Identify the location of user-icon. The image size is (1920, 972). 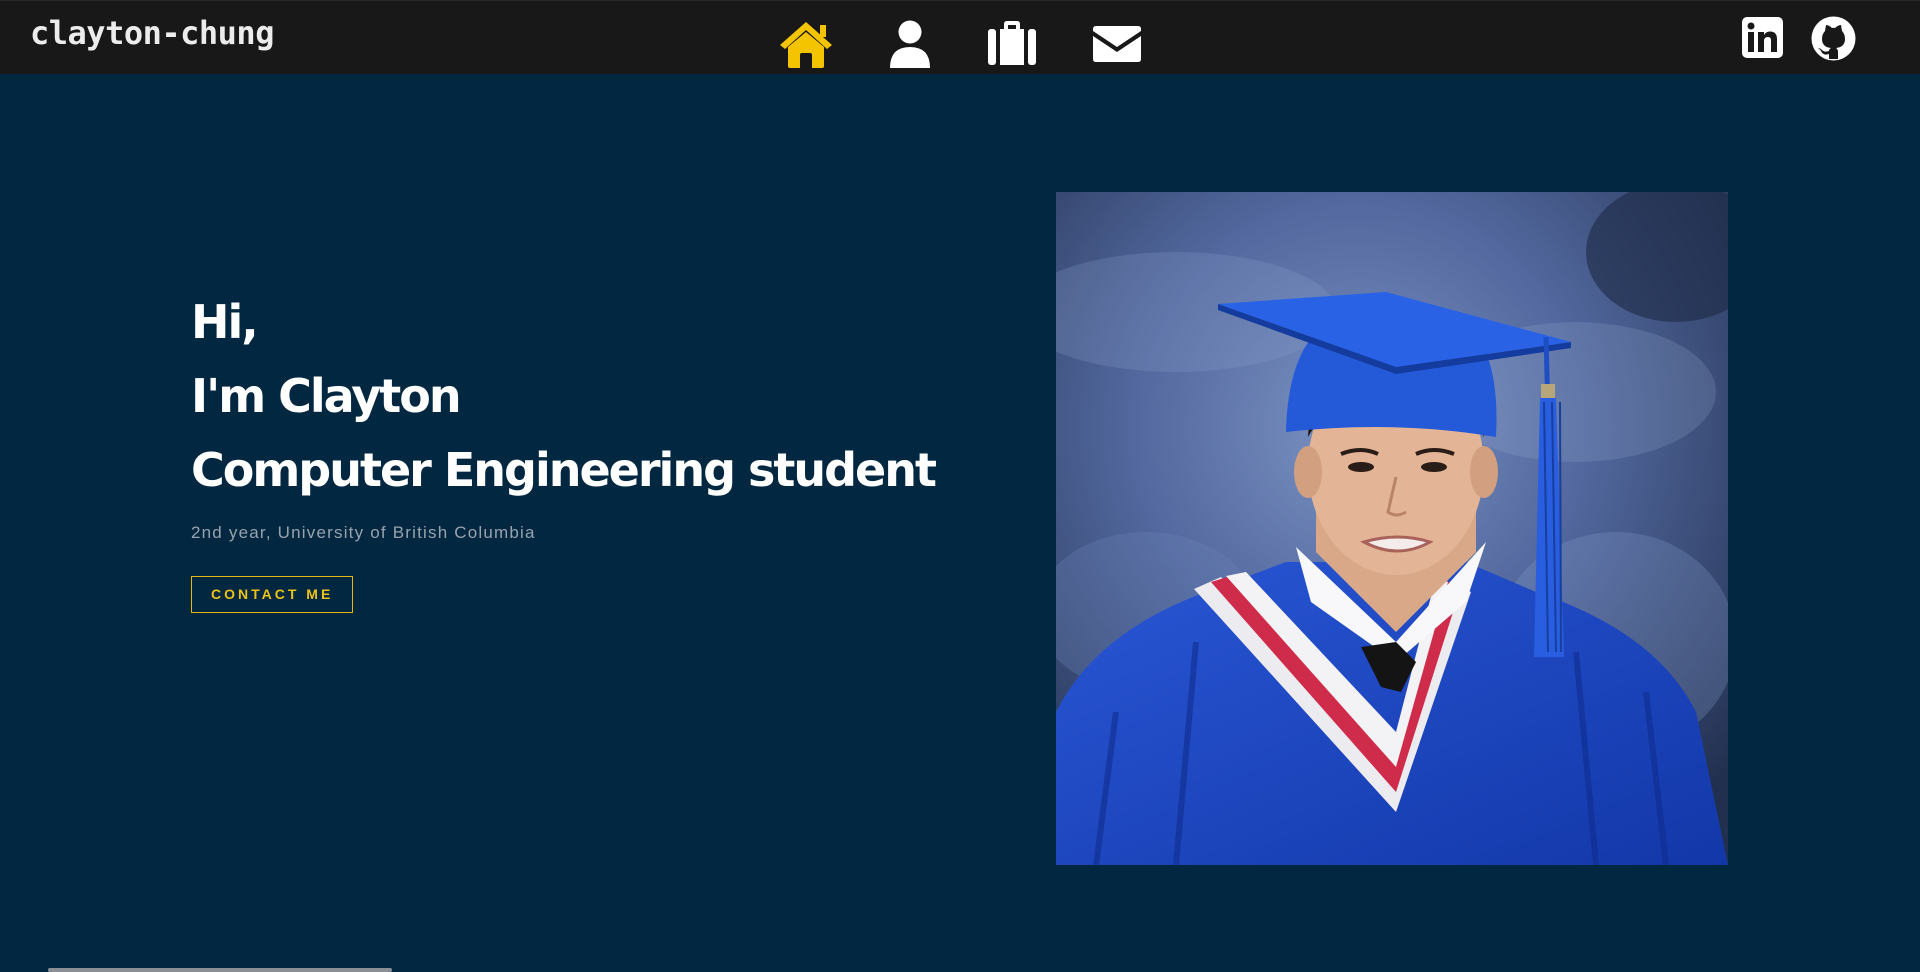
(910, 44).